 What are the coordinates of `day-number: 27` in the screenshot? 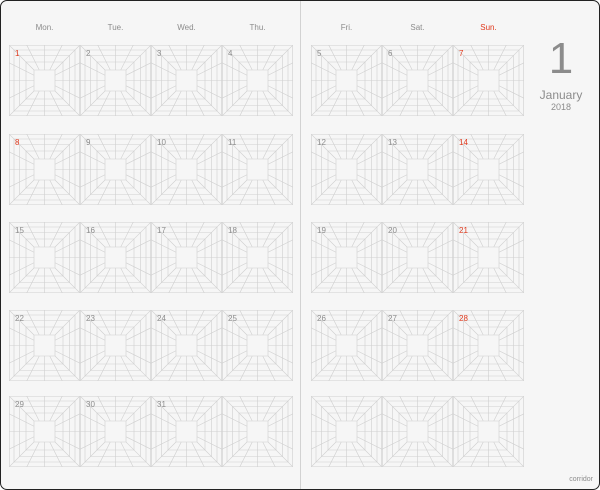 It's located at (392, 318).